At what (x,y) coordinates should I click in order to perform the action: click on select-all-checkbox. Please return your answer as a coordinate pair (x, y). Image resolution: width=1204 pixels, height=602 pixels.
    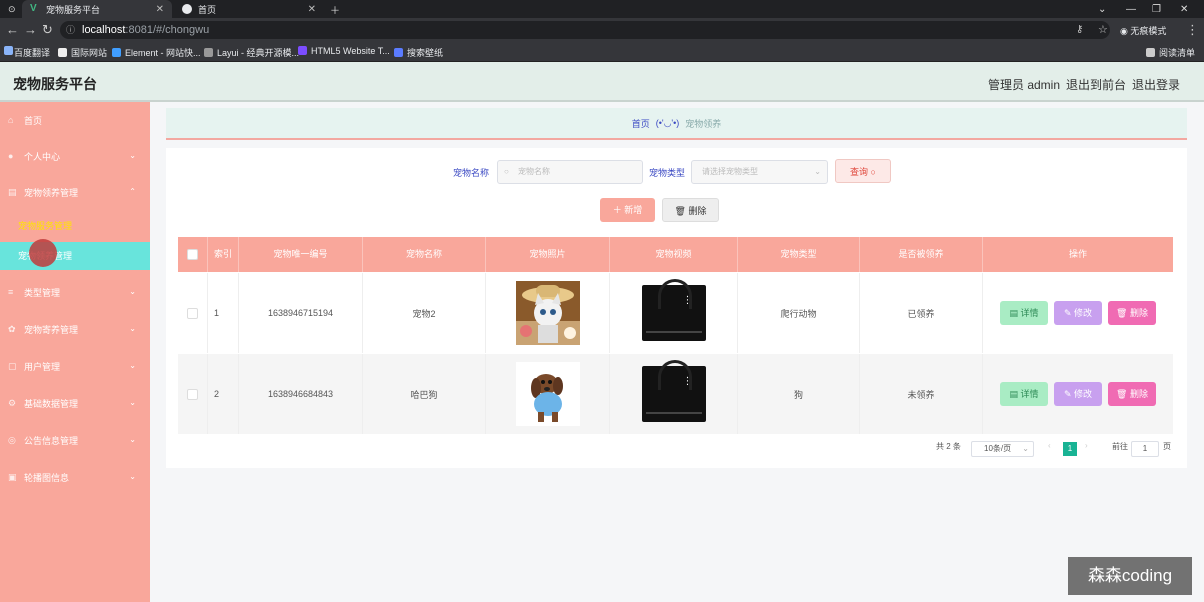
    Looking at the image, I should click on (192, 255).